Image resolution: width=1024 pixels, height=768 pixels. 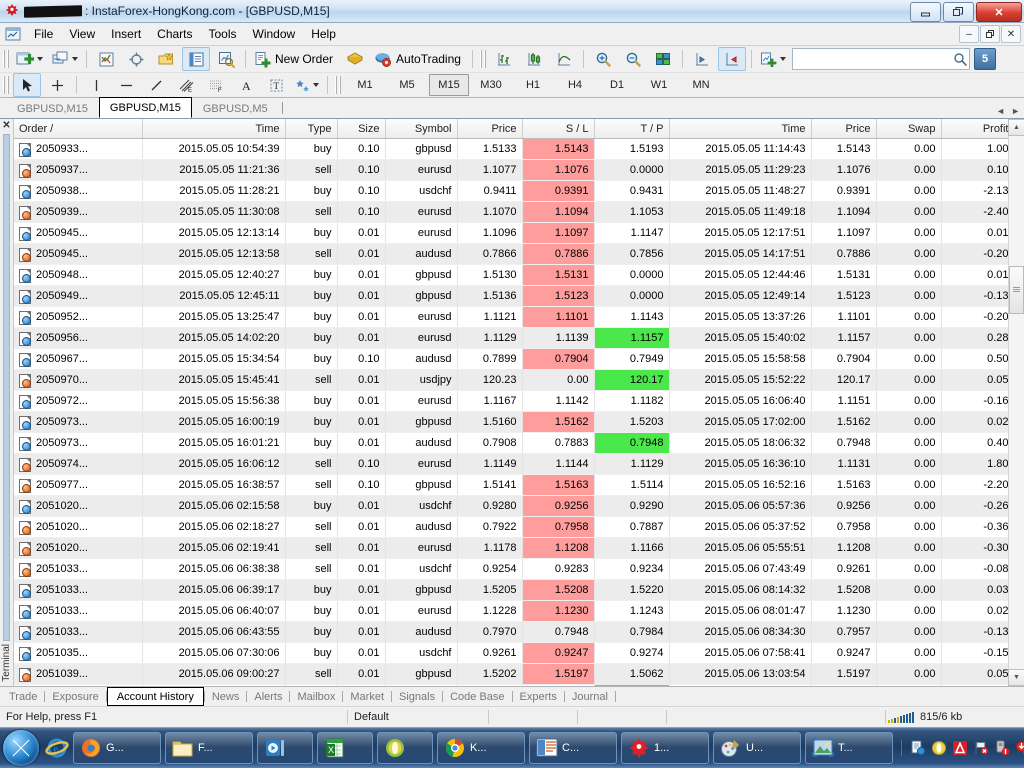 I want to click on timeframe-h4: H4, so click(x=575, y=85).